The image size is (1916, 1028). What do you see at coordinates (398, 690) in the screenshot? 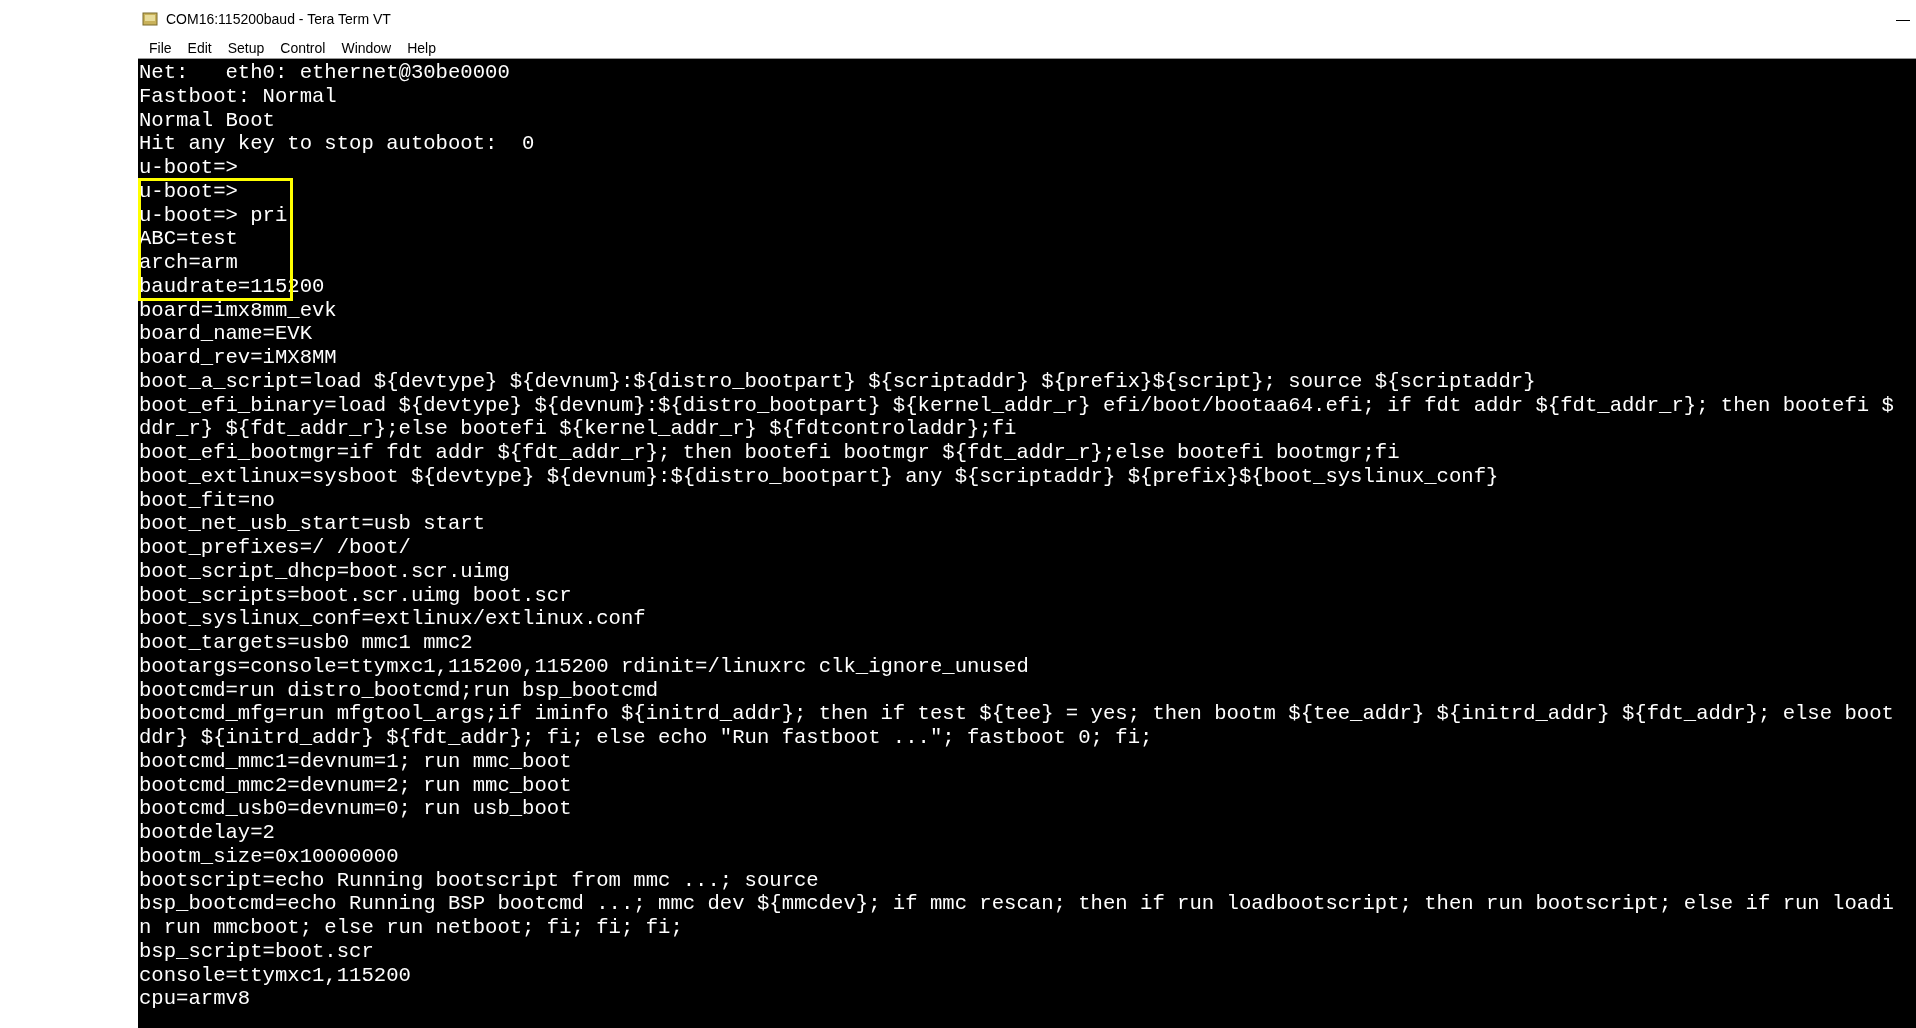
I see `terminal-line: bootcmd=run distro_bootcmd;run bsp_bootcmd` at bounding box center [398, 690].